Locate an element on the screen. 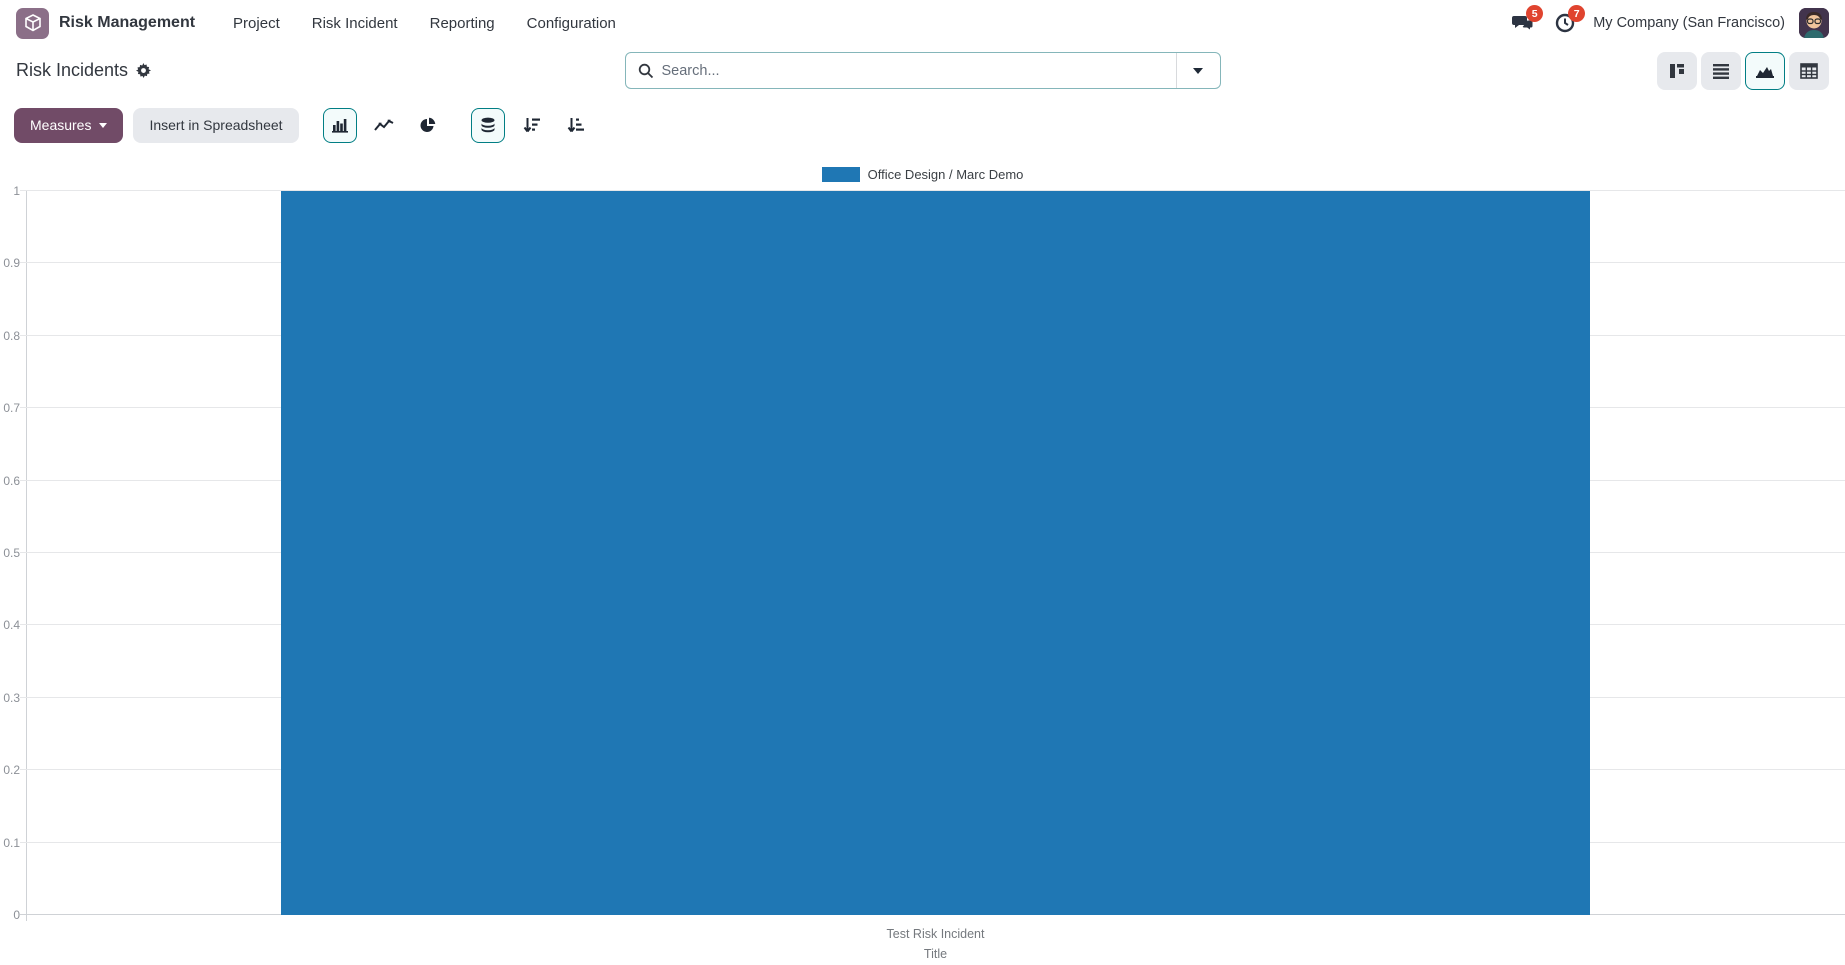  y-axis-tick-label: 0.3 is located at coordinates (11, 697).